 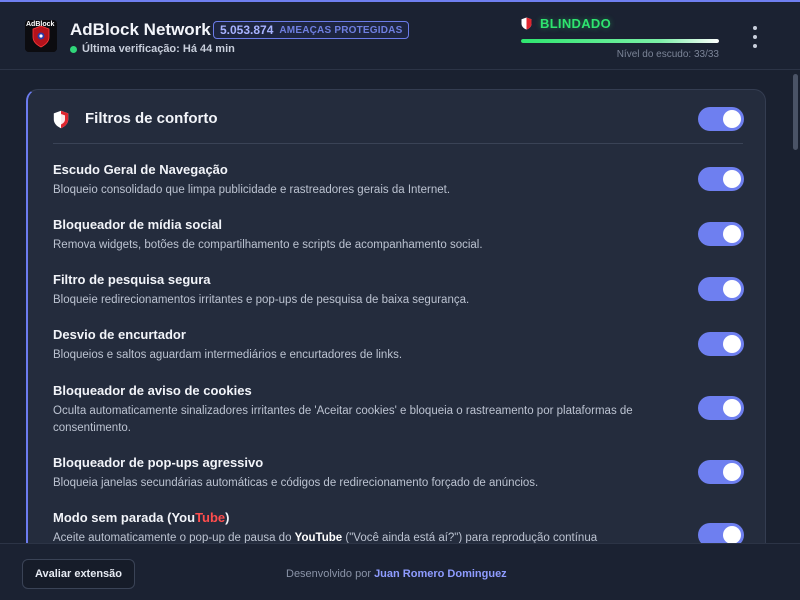 I want to click on title-prefix: Modo sem parada (You, so click(x=124, y=517).